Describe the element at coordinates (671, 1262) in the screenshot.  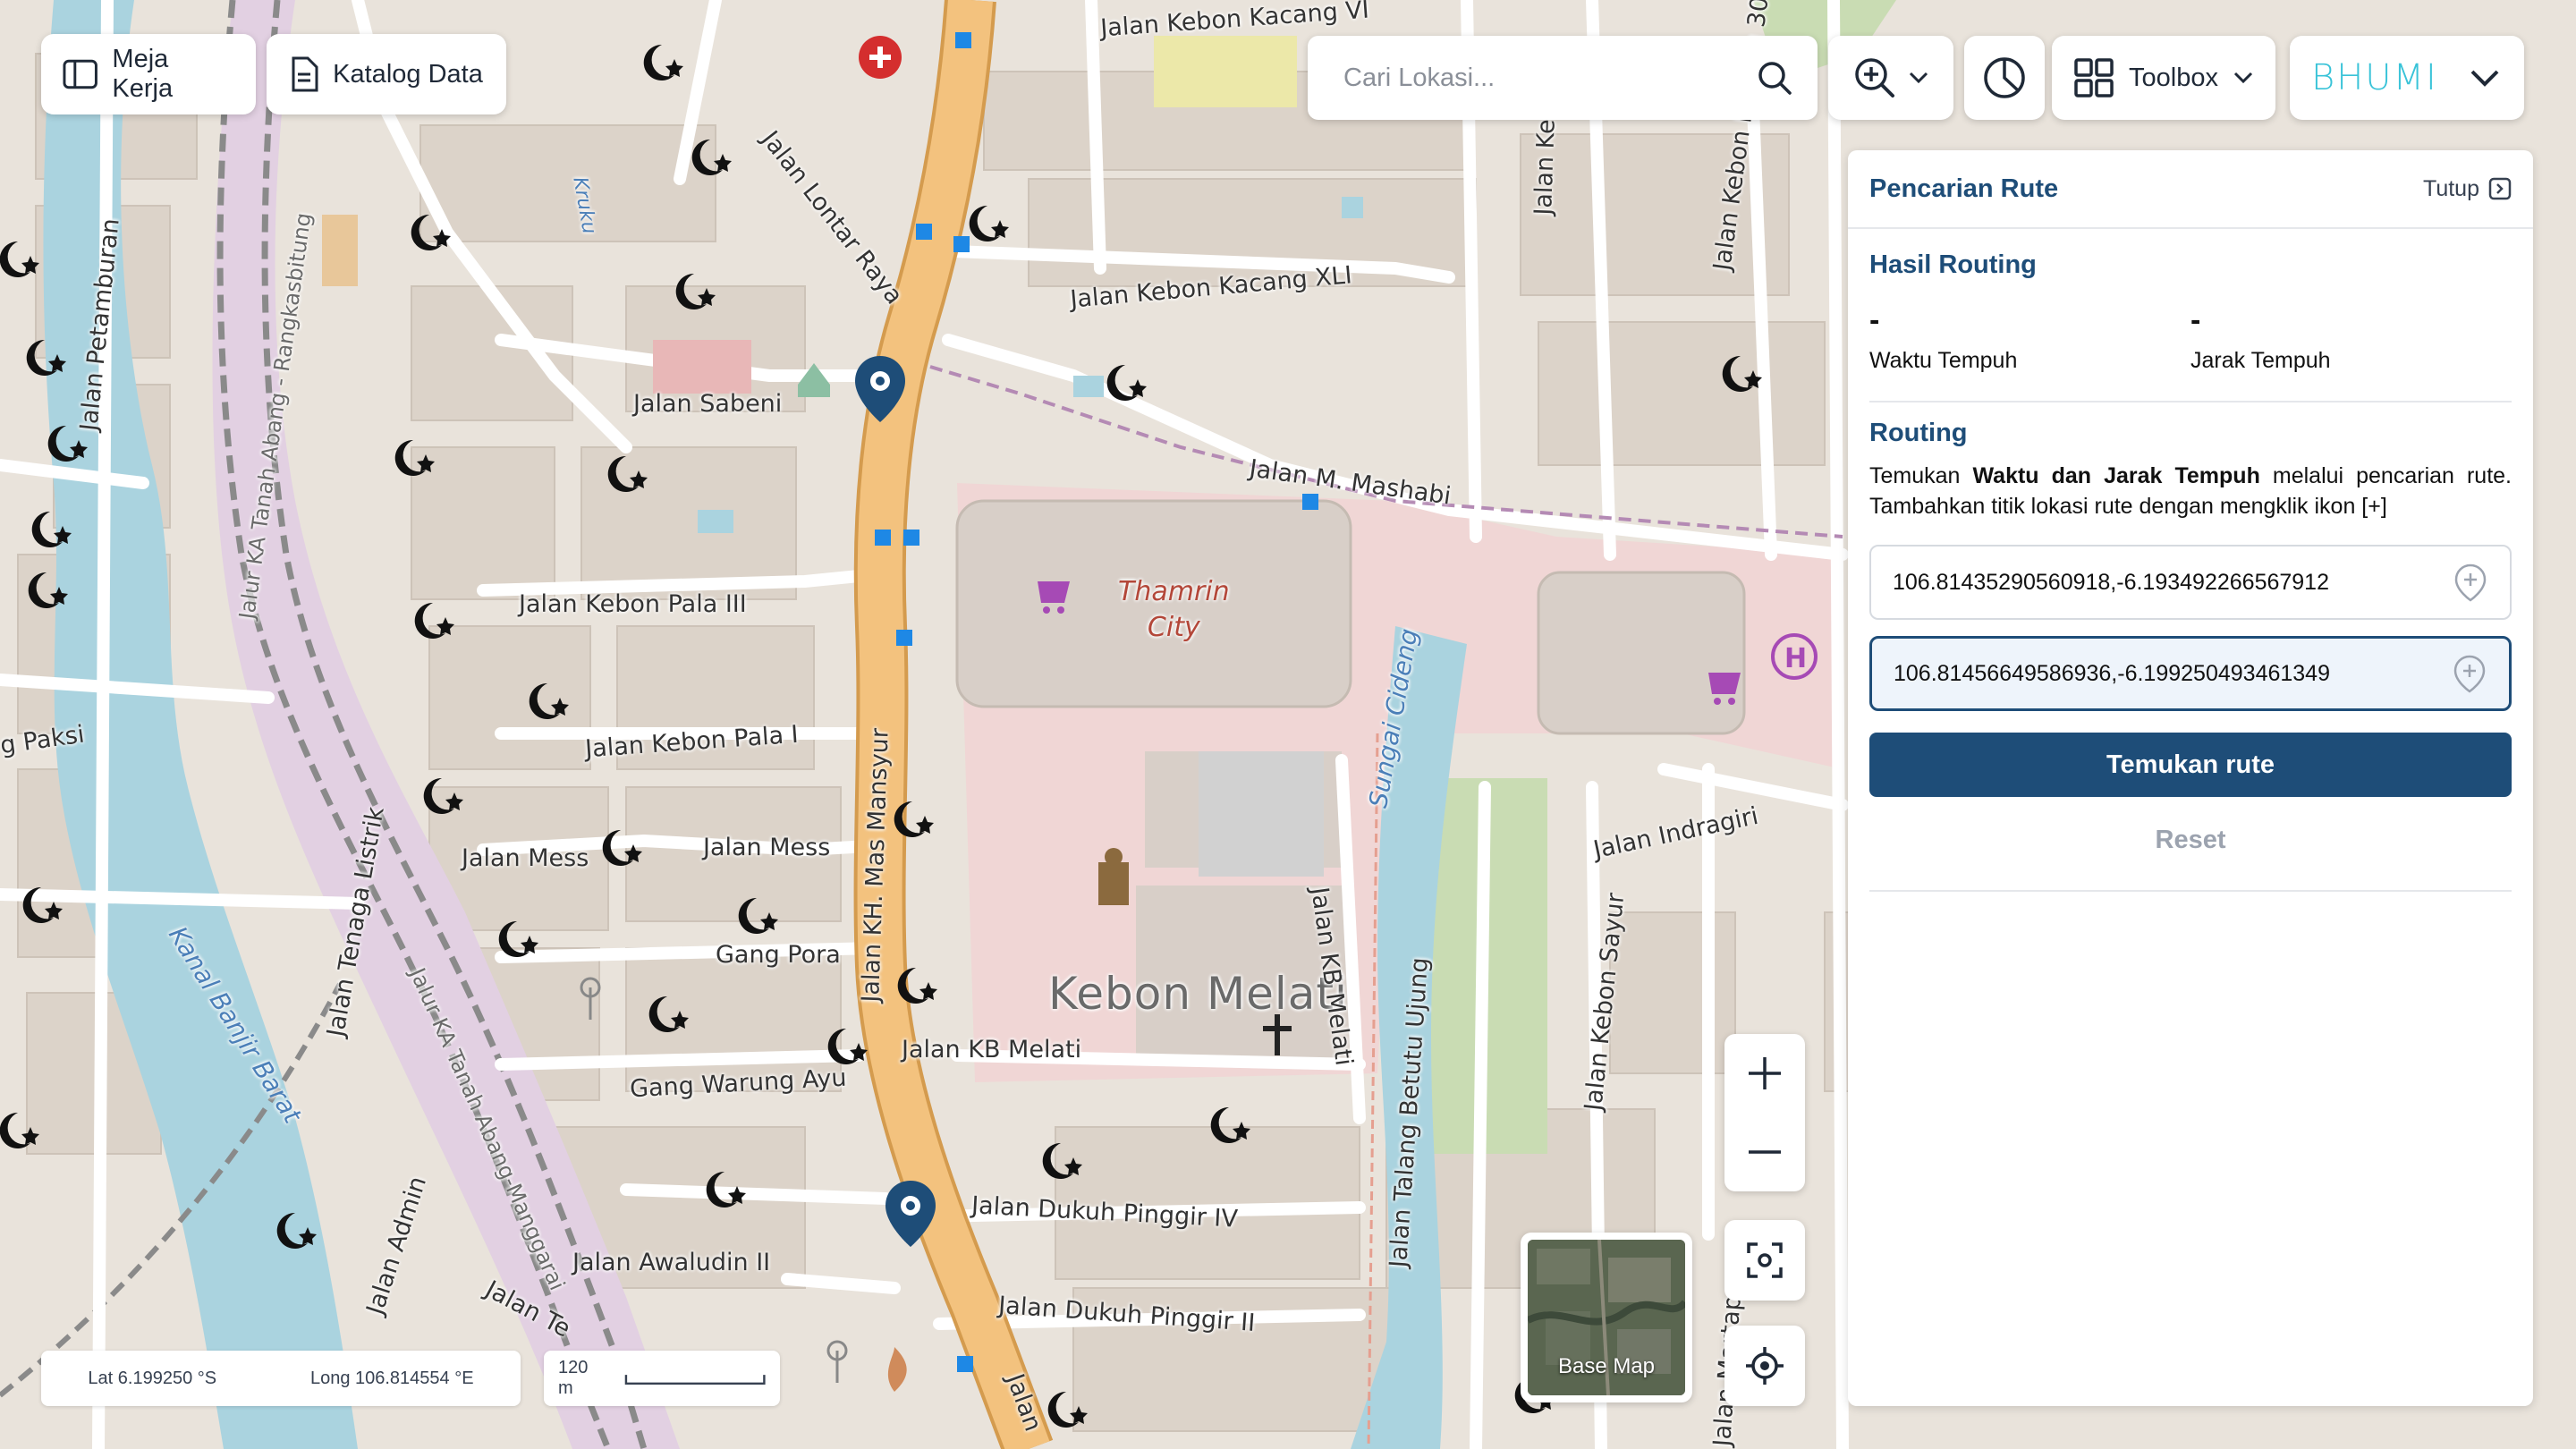
I see `map-label: Jalan Awaludin II` at that location.